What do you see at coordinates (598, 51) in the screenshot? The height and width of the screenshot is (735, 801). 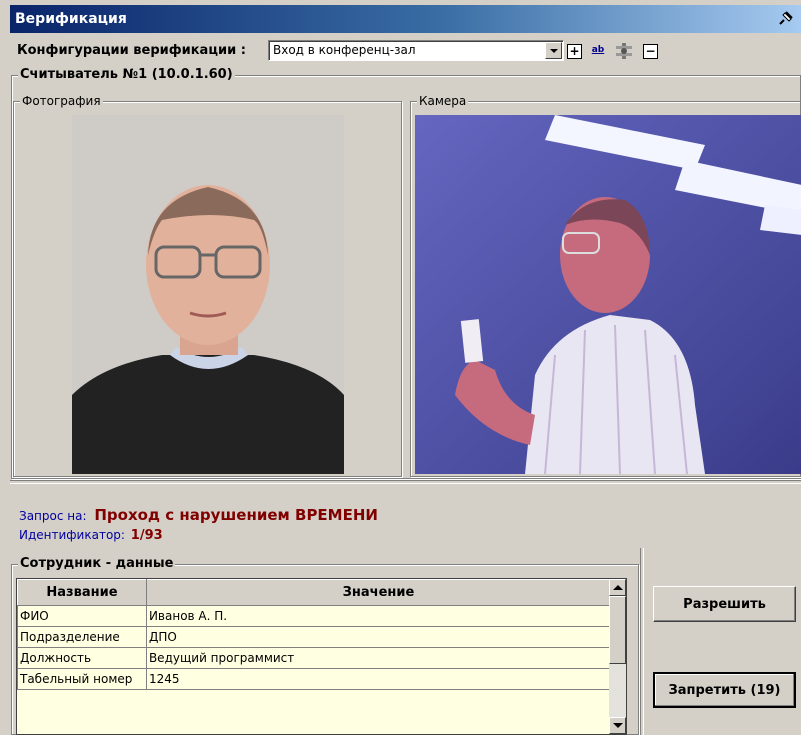 I see `rename-icon: ab` at bounding box center [598, 51].